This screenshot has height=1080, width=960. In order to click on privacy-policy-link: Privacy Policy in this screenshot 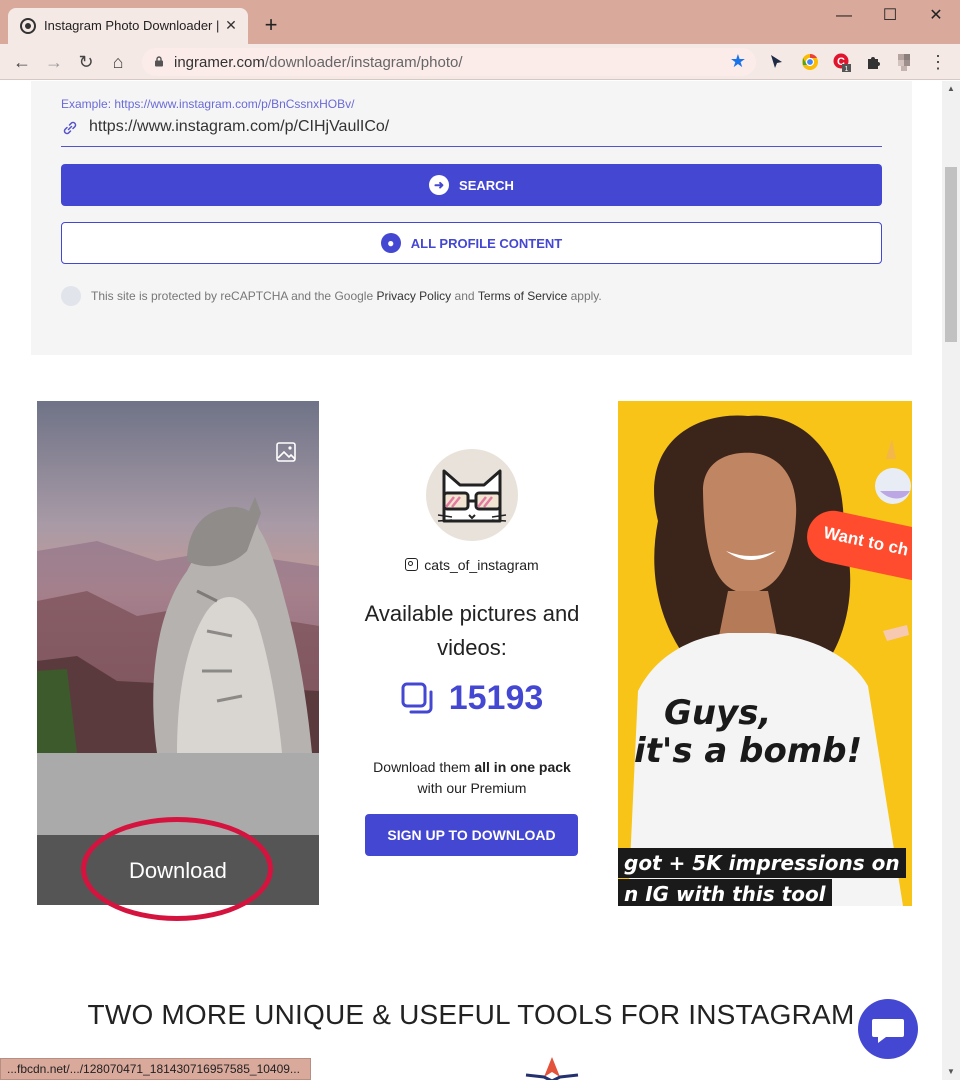, I will do `click(413, 296)`.